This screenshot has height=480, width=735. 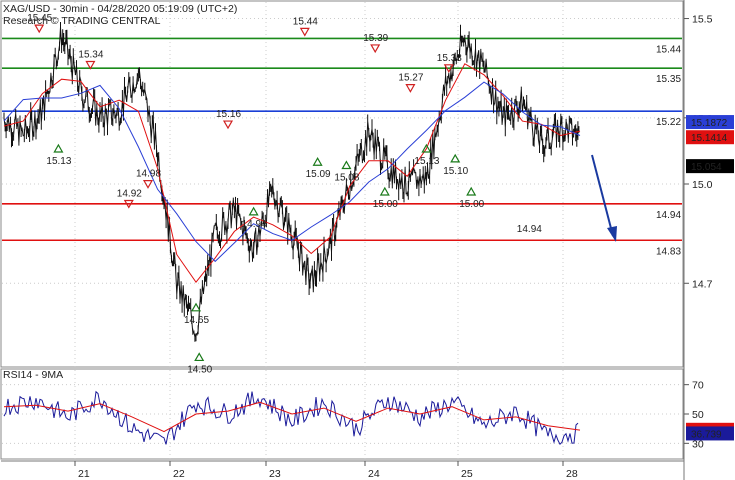 What do you see at coordinates (275, 474) in the screenshot?
I see `time-tick-label: 23` at bounding box center [275, 474].